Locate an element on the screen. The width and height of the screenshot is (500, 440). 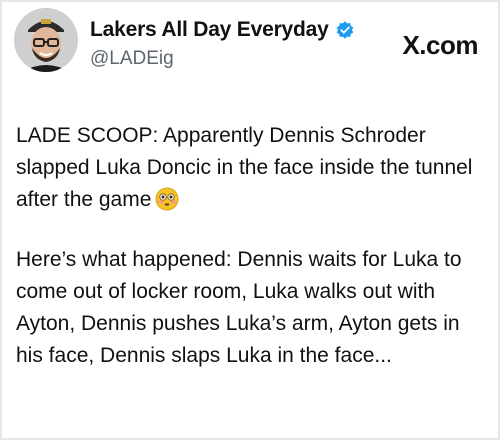
display-name-row: Lakers All Day Everyday is located at coordinates (222, 30).